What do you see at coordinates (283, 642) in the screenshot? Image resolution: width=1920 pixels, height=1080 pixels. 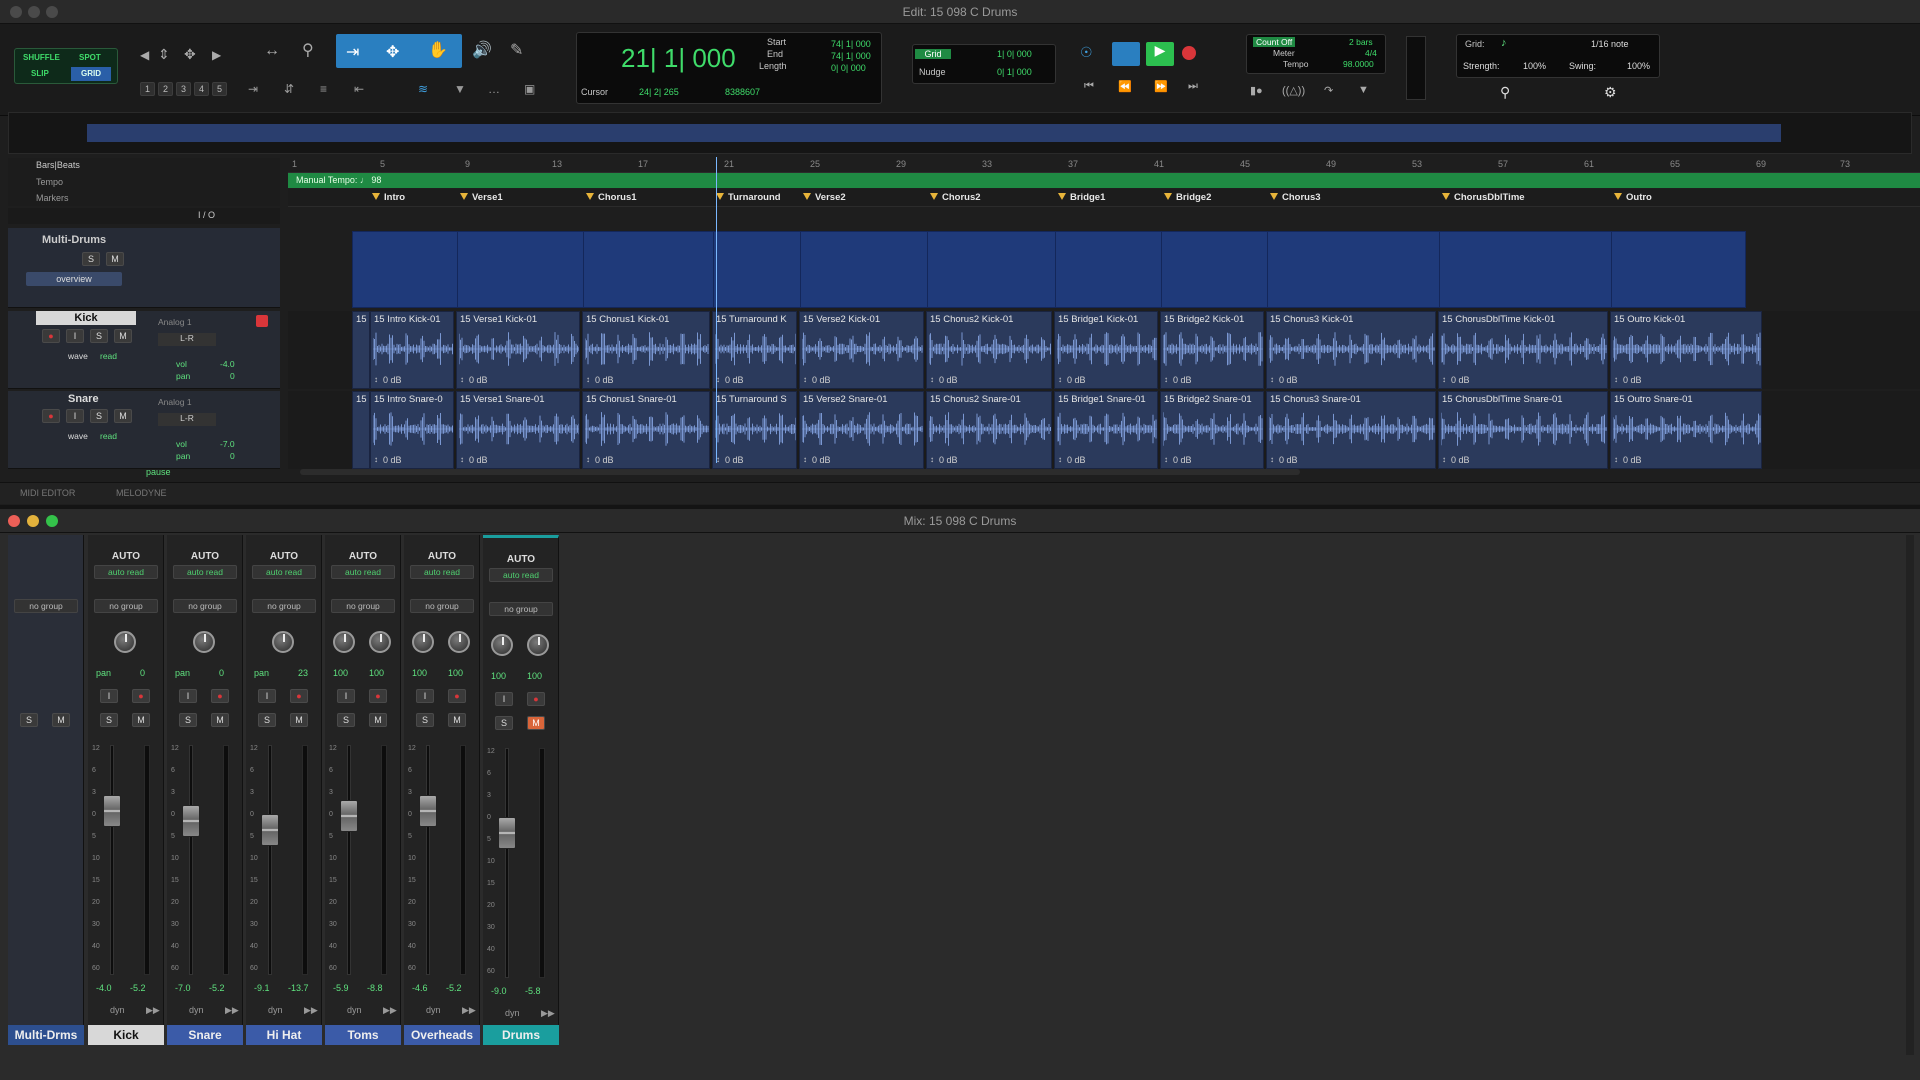 I see `pan-knob` at bounding box center [283, 642].